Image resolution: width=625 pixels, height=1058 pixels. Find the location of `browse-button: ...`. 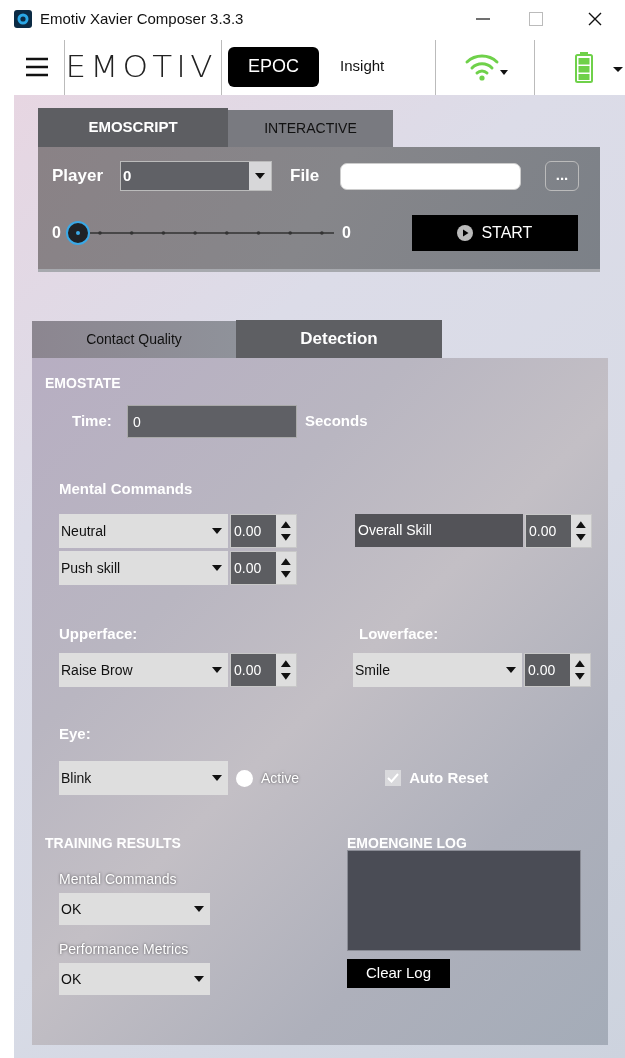

browse-button: ... is located at coordinates (562, 176).